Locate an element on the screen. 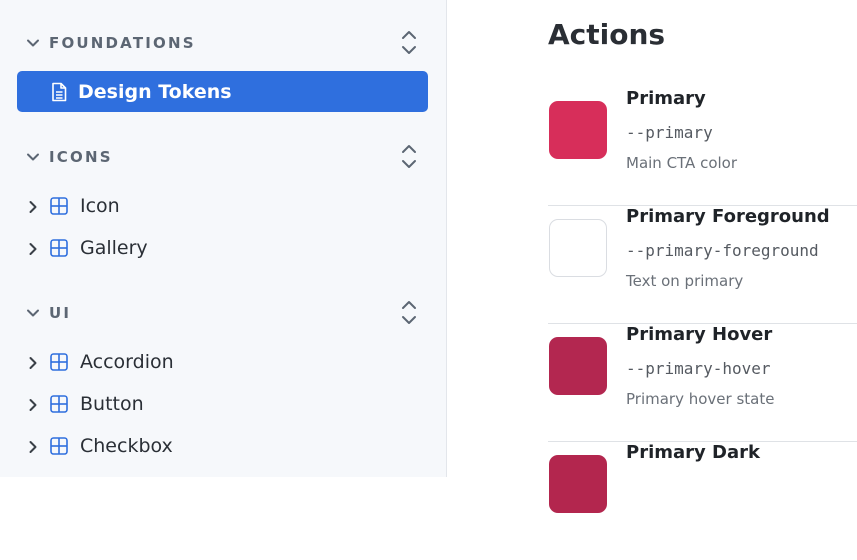 The width and height of the screenshot is (857, 560). document-icon is located at coordinates (59, 92).